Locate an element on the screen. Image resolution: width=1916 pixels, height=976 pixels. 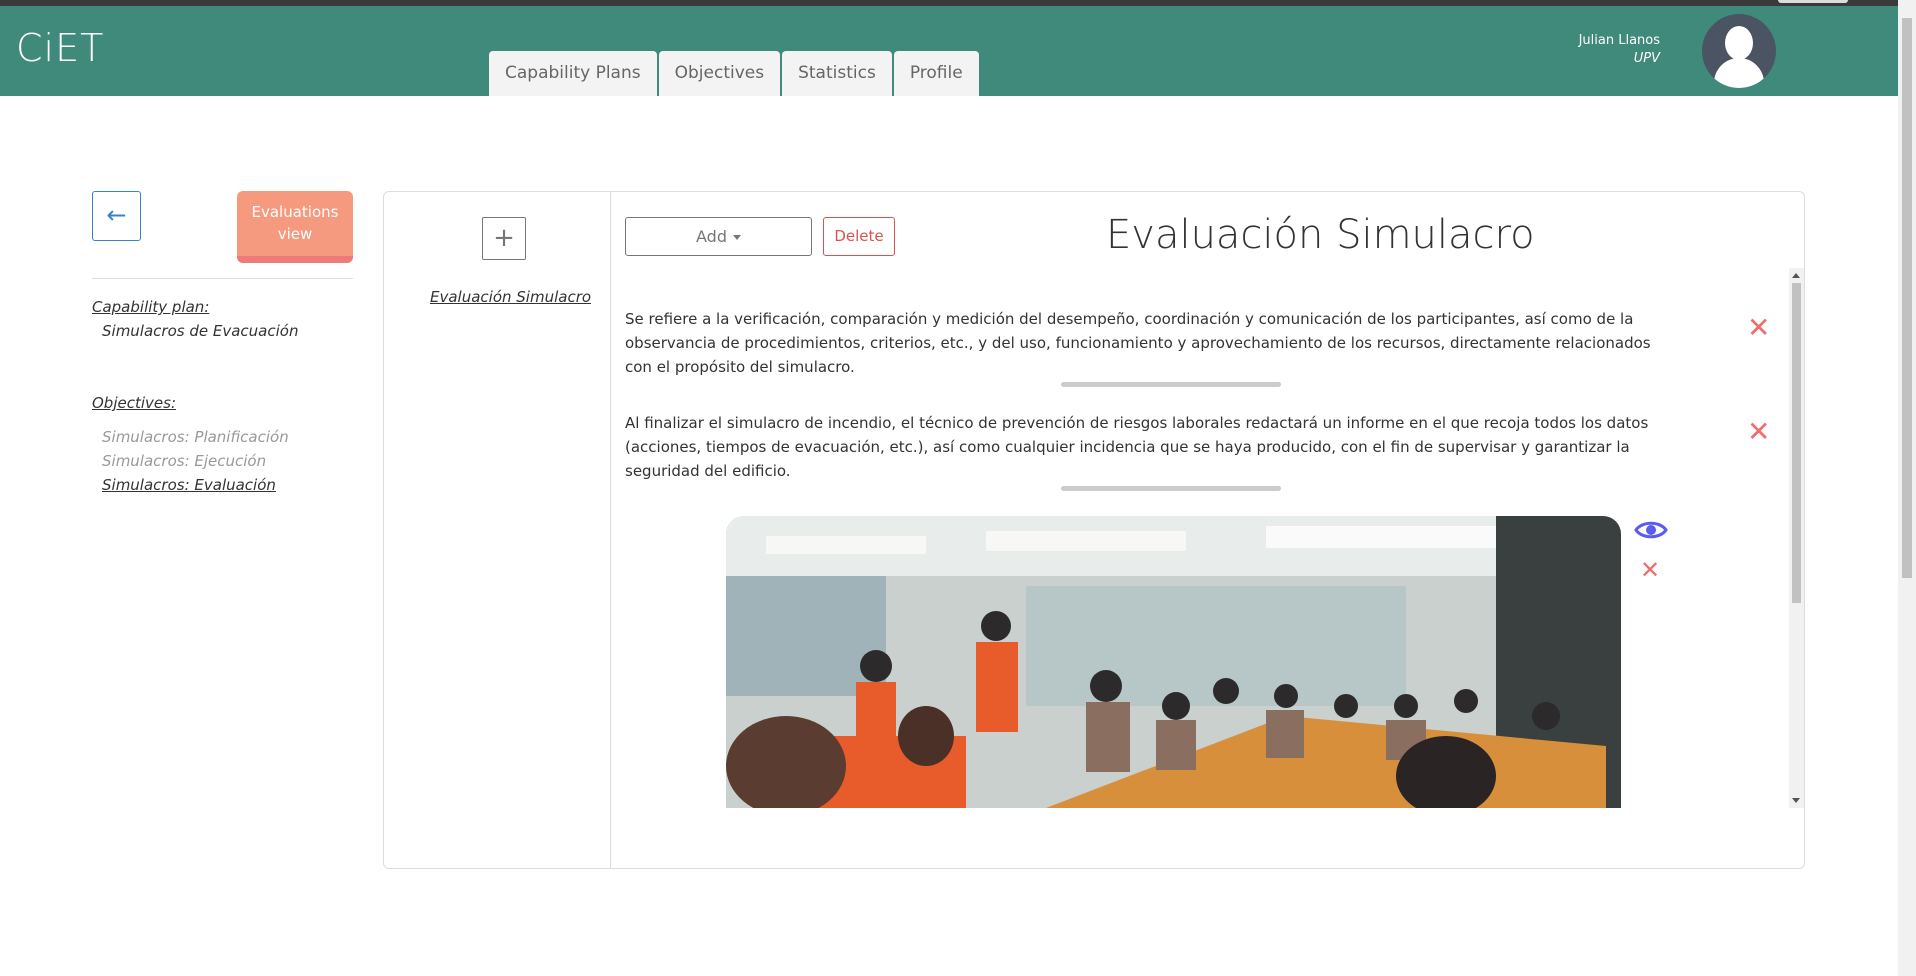
arrow-left-icon: ← is located at coordinates (116, 215).